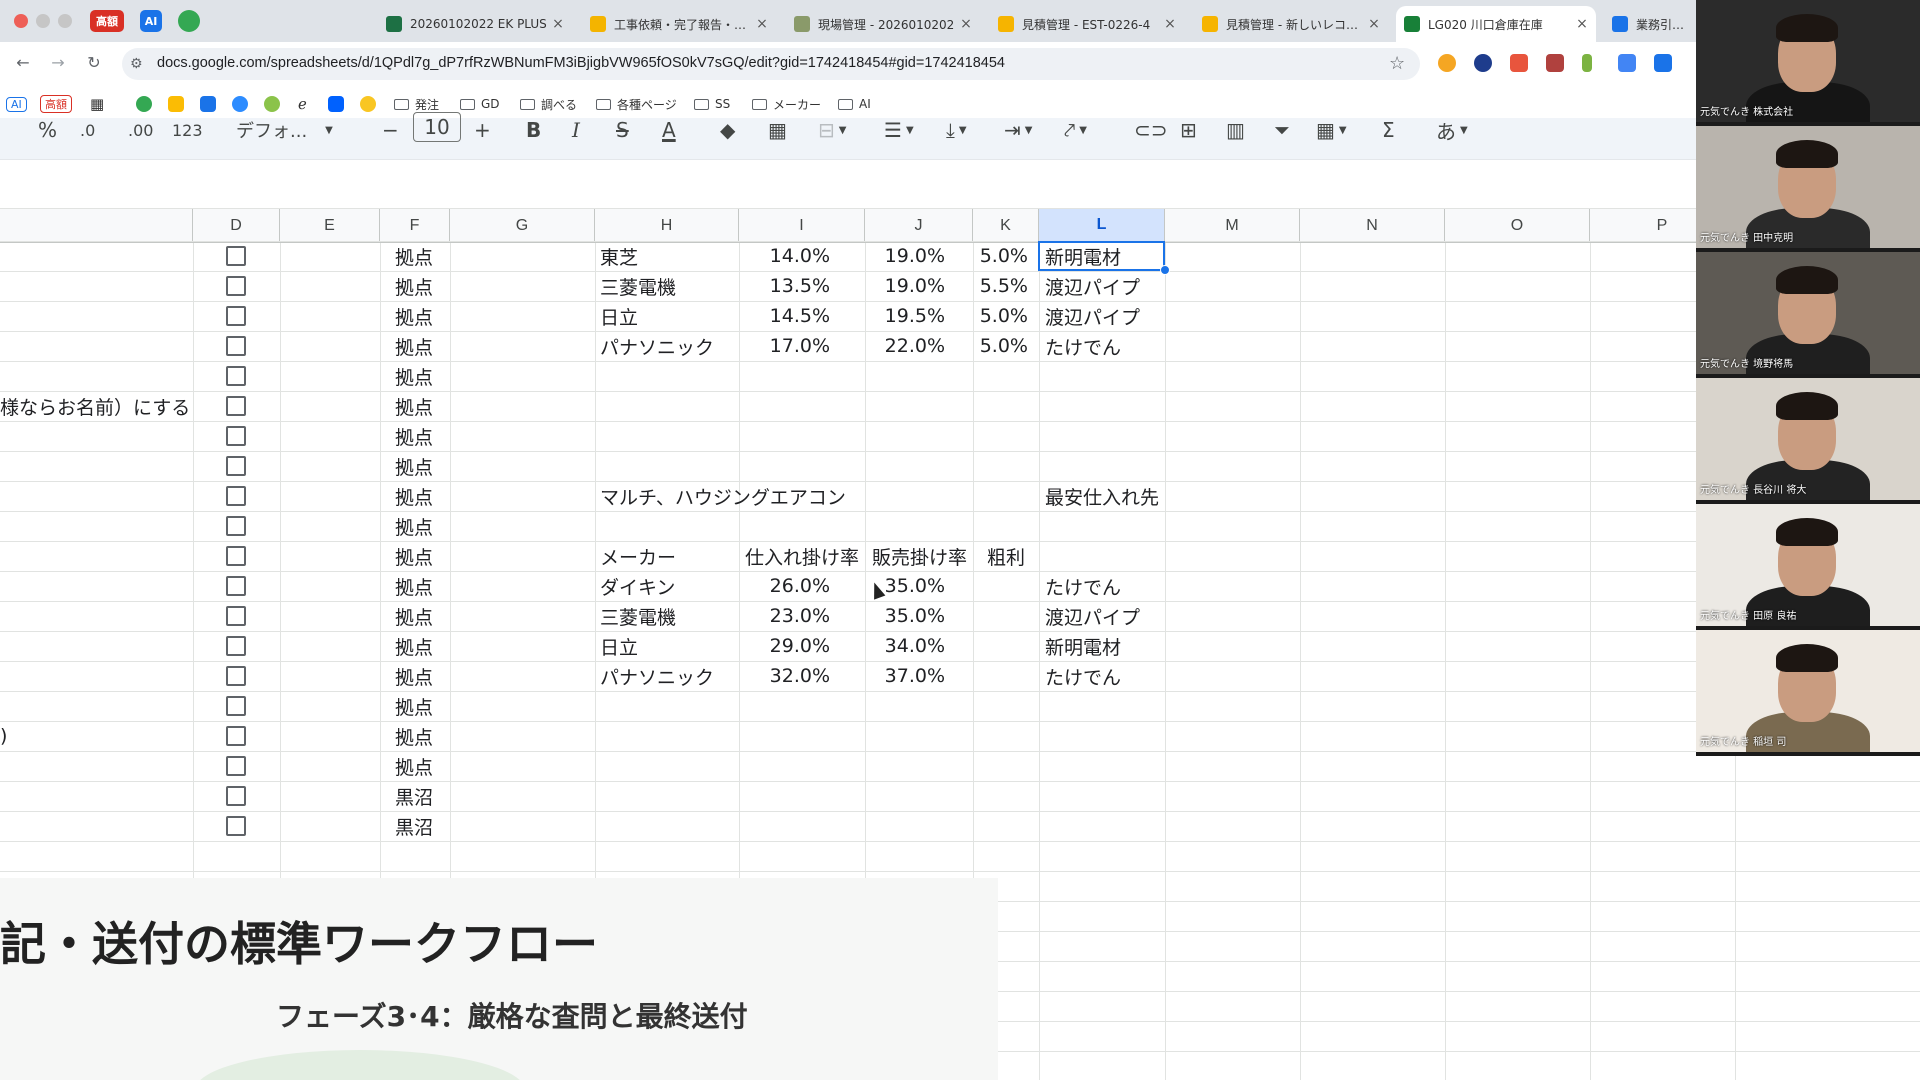 This screenshot has width=1920, height=1080. Describe the element at coordinates (1291, 24) in the screenshot. I see `tab-5: 見積管理 - 新しいレコード ×` at that location.